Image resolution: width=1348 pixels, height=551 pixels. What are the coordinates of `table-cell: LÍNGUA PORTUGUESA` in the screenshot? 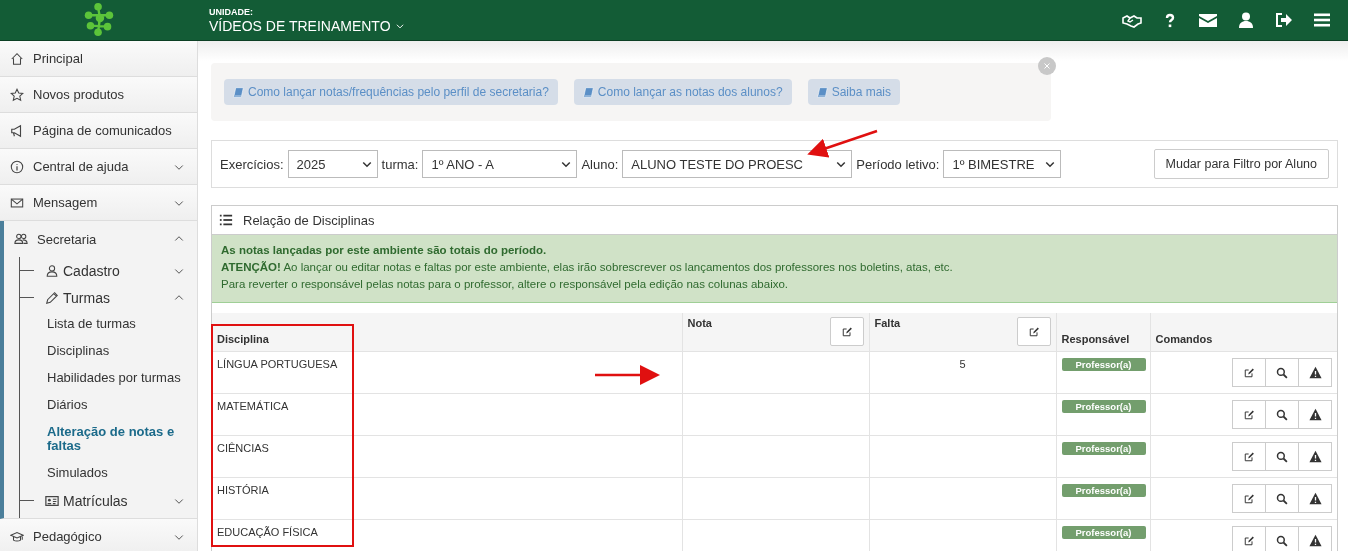 It's located at (277, 364).